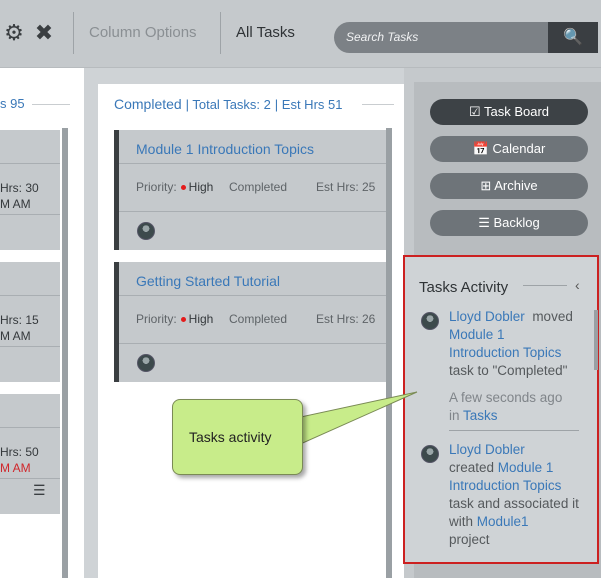 Image resolution: width=601 pixels, height=578 pixels. I want to click on callout-pointer, so click(356, 419).